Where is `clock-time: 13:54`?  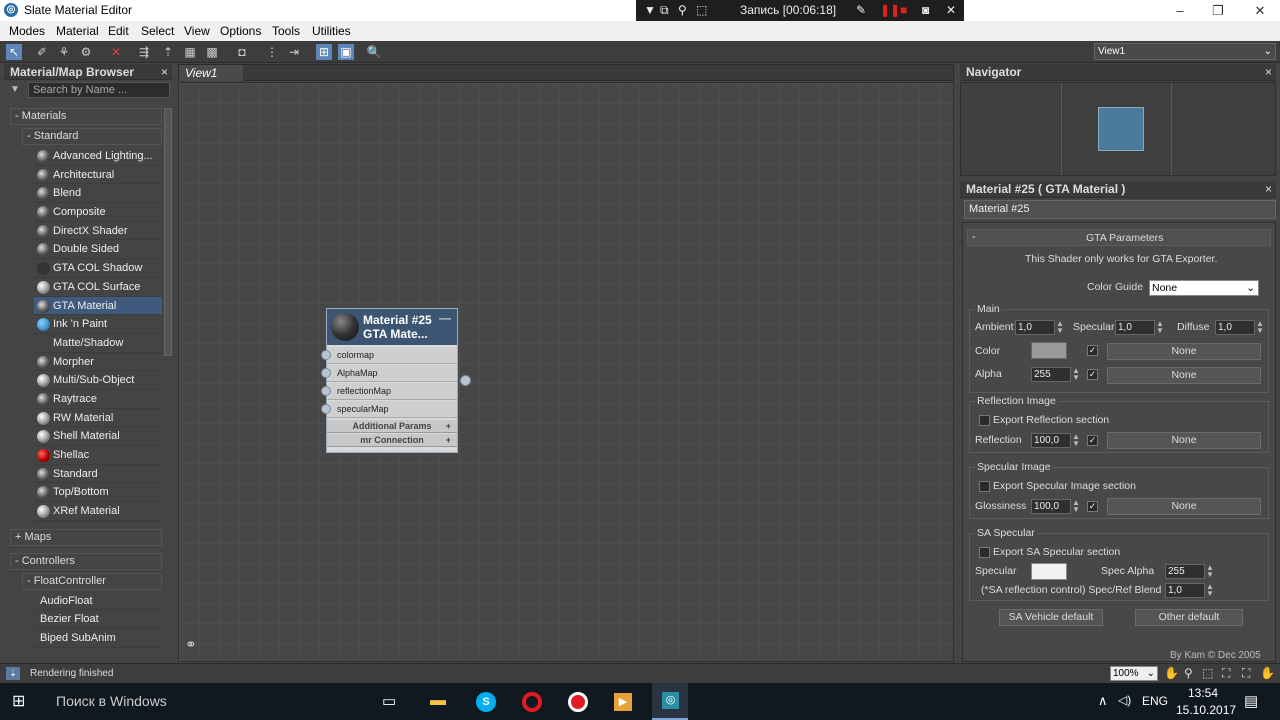
clock-time: 13:54 is located at coordinates (1203, 693).